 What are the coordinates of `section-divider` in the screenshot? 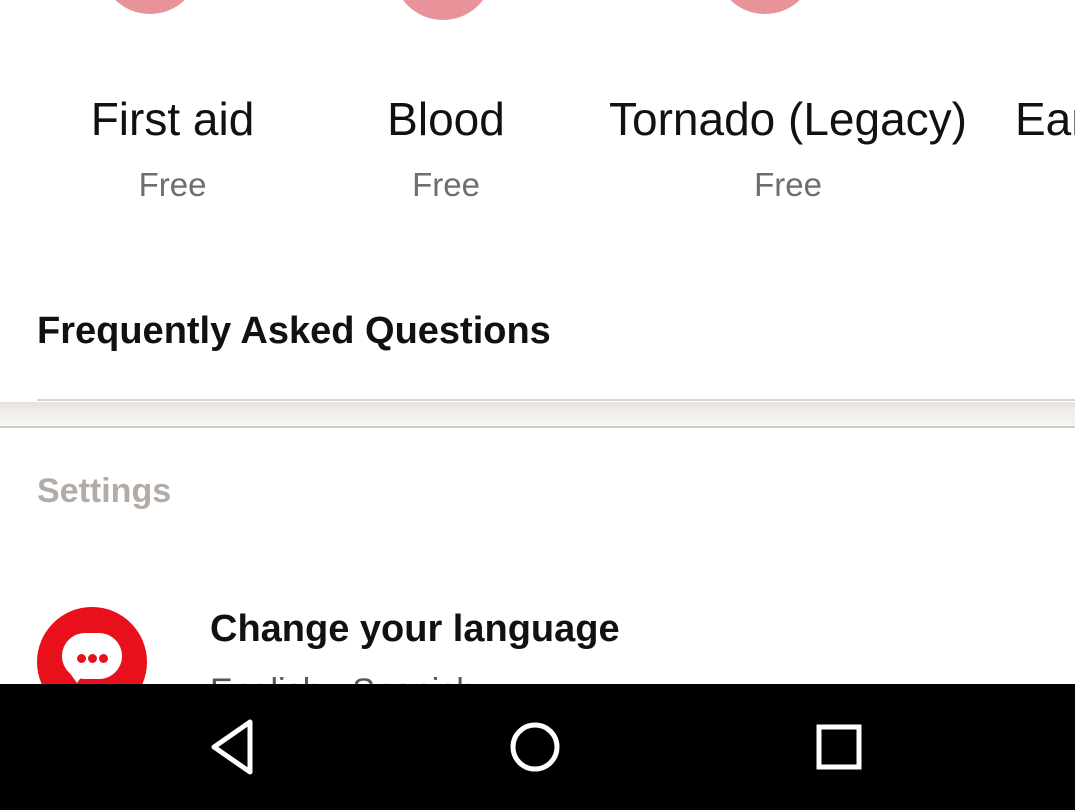 It's located at (537, 415).